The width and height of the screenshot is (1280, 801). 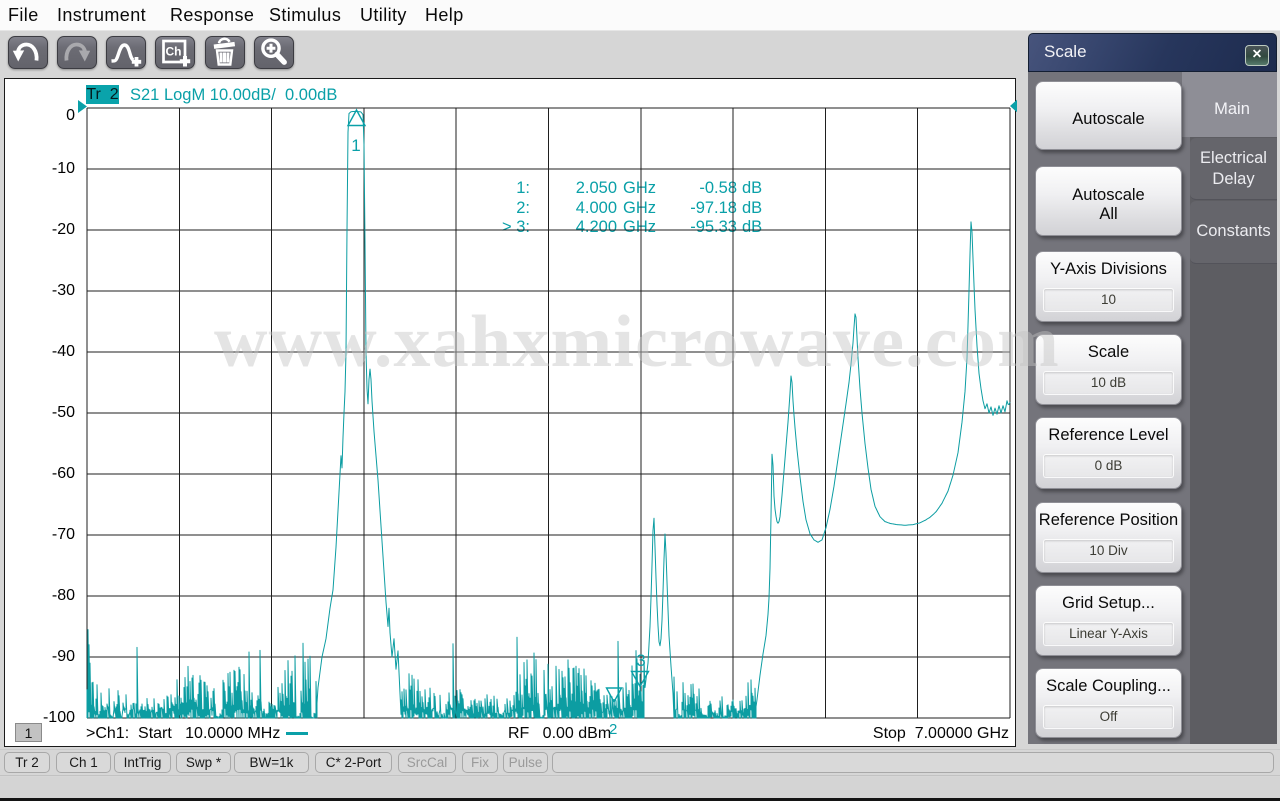 What do you see at coordinates (174, 52) in the screenshot?
I see `svg-text: Ch` at bounding box center [174, 52].